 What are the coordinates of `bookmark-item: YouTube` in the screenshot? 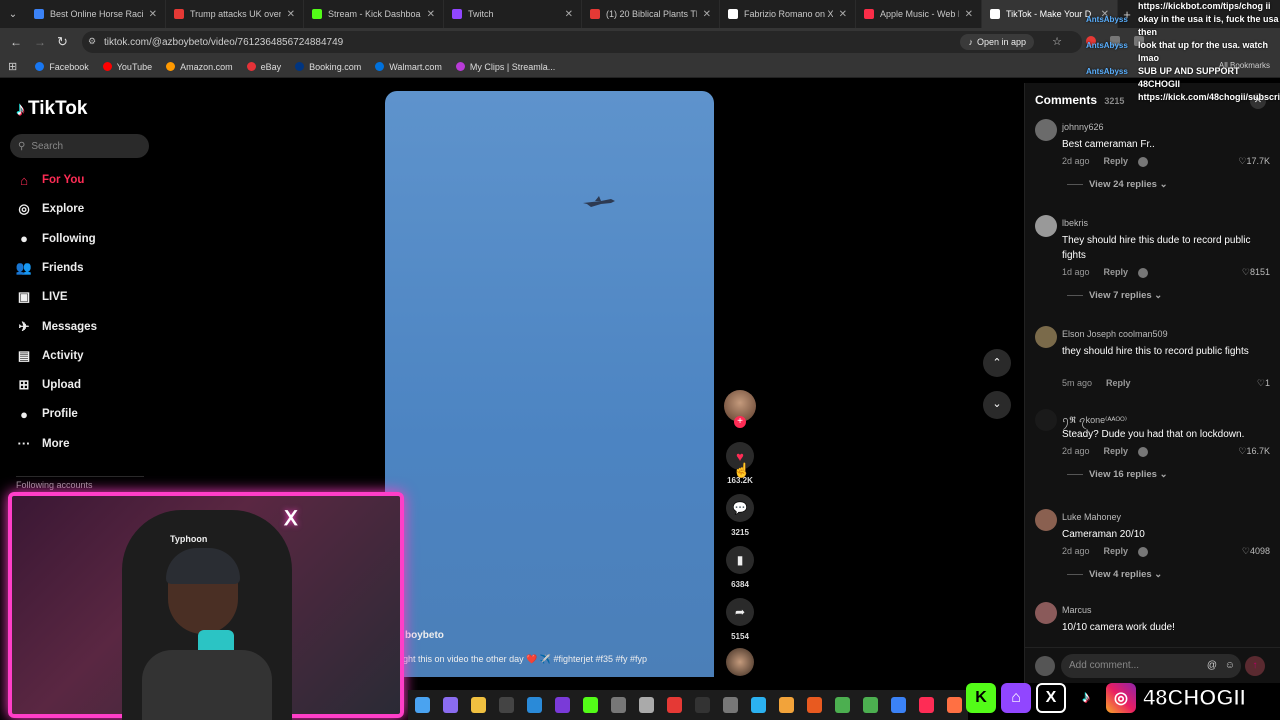 It's located at (127, 67).